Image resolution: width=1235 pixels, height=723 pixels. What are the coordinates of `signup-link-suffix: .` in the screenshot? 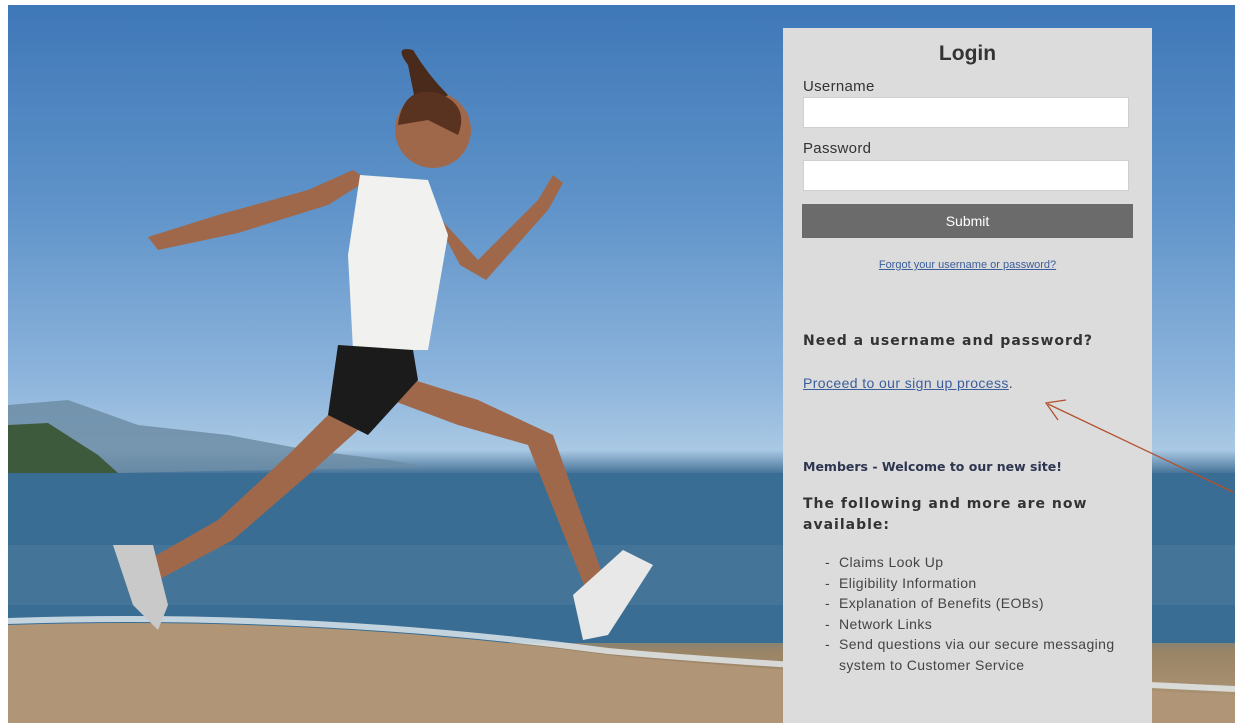 It's located at (1011, 383).